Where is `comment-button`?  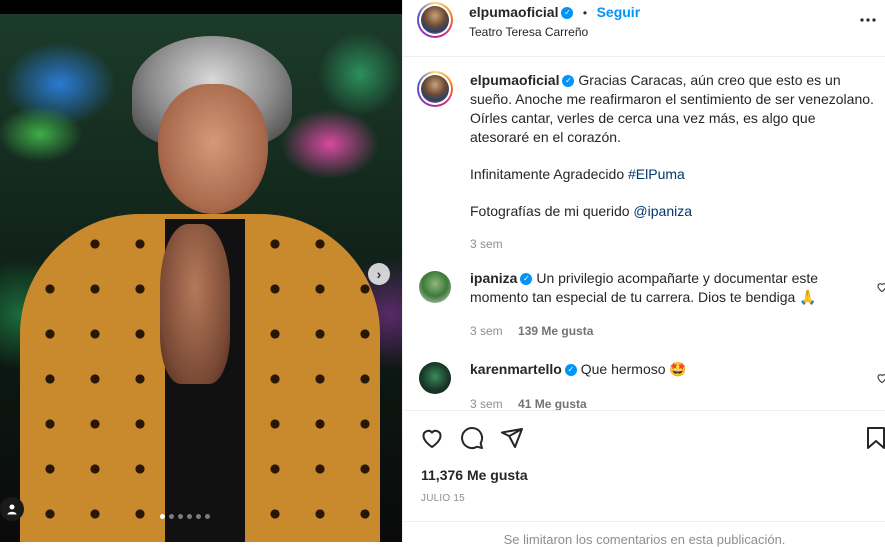 comment-button is located at coordinates (472, 438).